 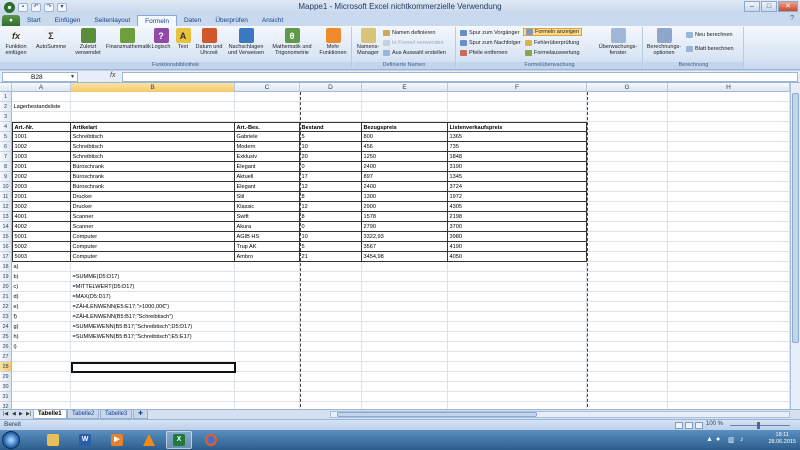 I want to click on cell-f30, so click(x=517, y=387).